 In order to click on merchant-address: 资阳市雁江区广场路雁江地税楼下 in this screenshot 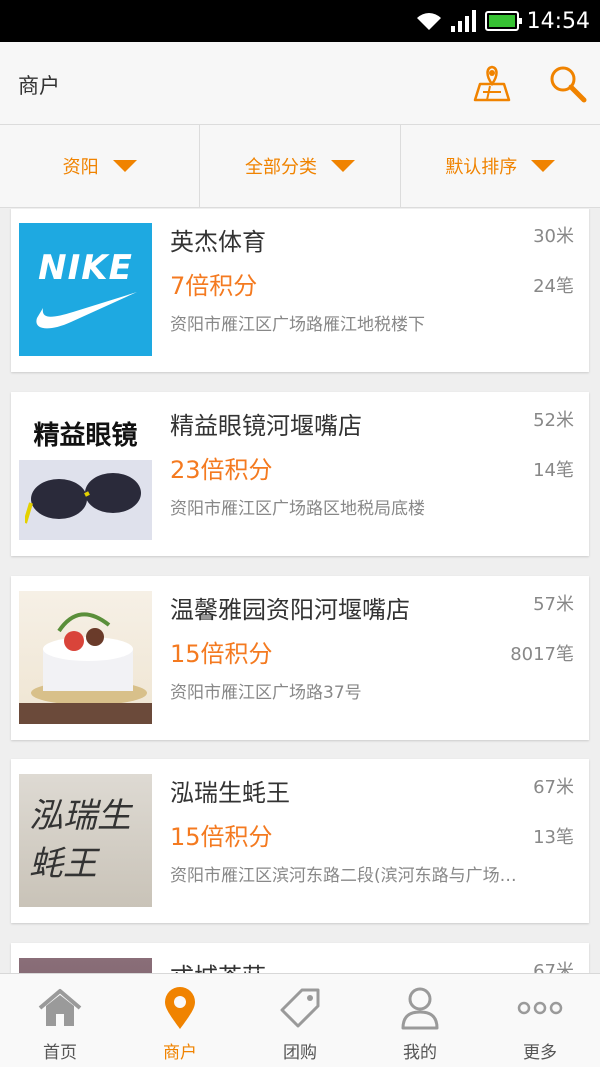, I will do `click(297, 325)`.